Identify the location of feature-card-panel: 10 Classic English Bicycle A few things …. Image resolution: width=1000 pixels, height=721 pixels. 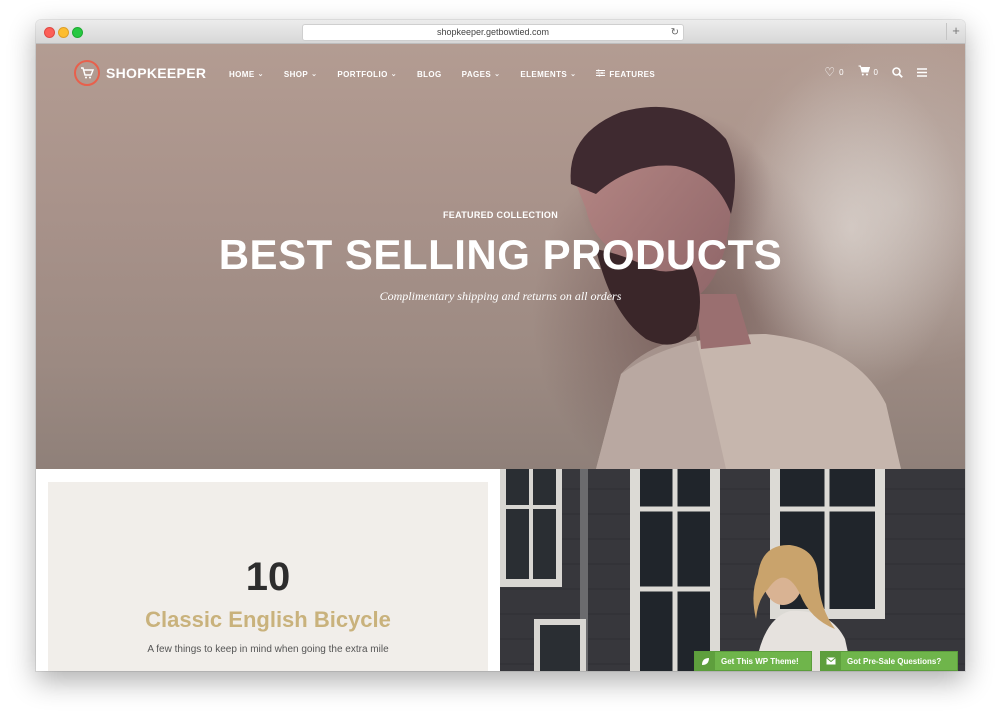
(268, 576).